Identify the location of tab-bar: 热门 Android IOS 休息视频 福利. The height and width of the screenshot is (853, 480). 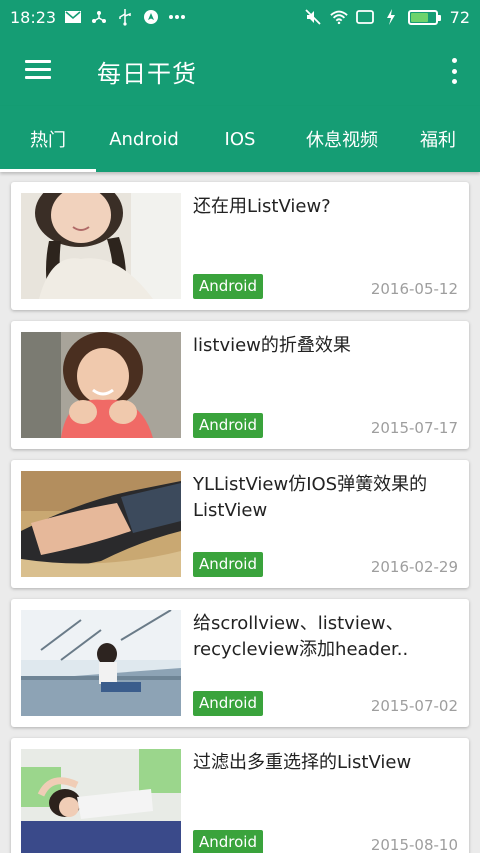
(240, 139).